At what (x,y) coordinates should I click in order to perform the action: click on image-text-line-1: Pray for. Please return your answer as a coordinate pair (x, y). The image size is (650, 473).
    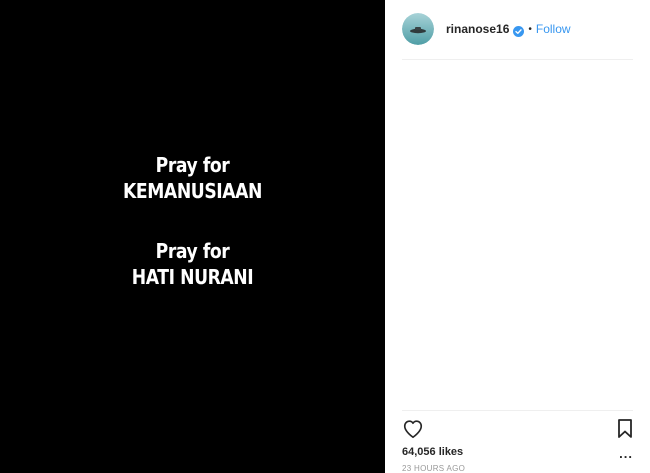
    Looking at the image, I should click on (192, 165).